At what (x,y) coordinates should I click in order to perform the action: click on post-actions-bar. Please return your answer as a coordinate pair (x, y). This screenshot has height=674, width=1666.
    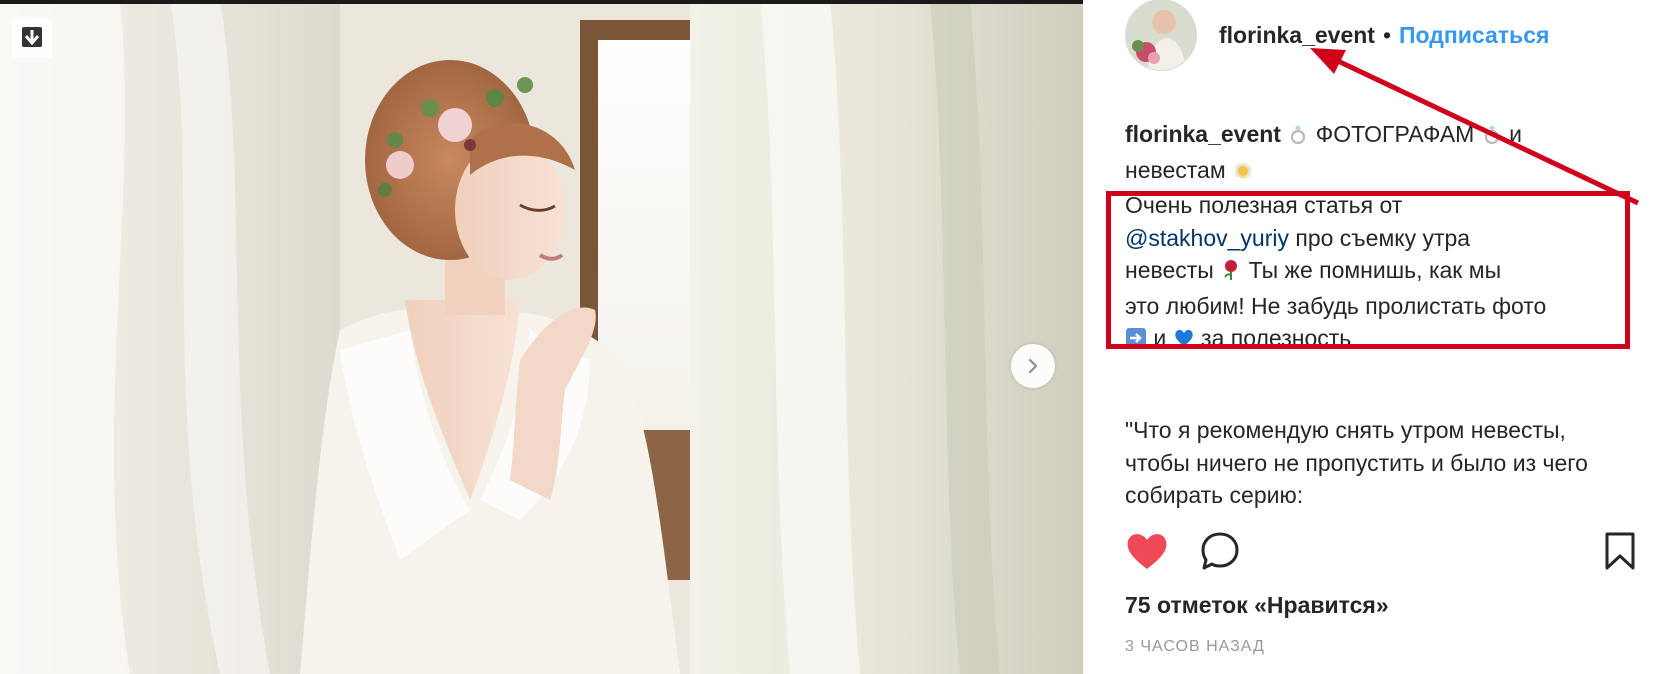
    Looking at the image, I should click on (1380, 552).